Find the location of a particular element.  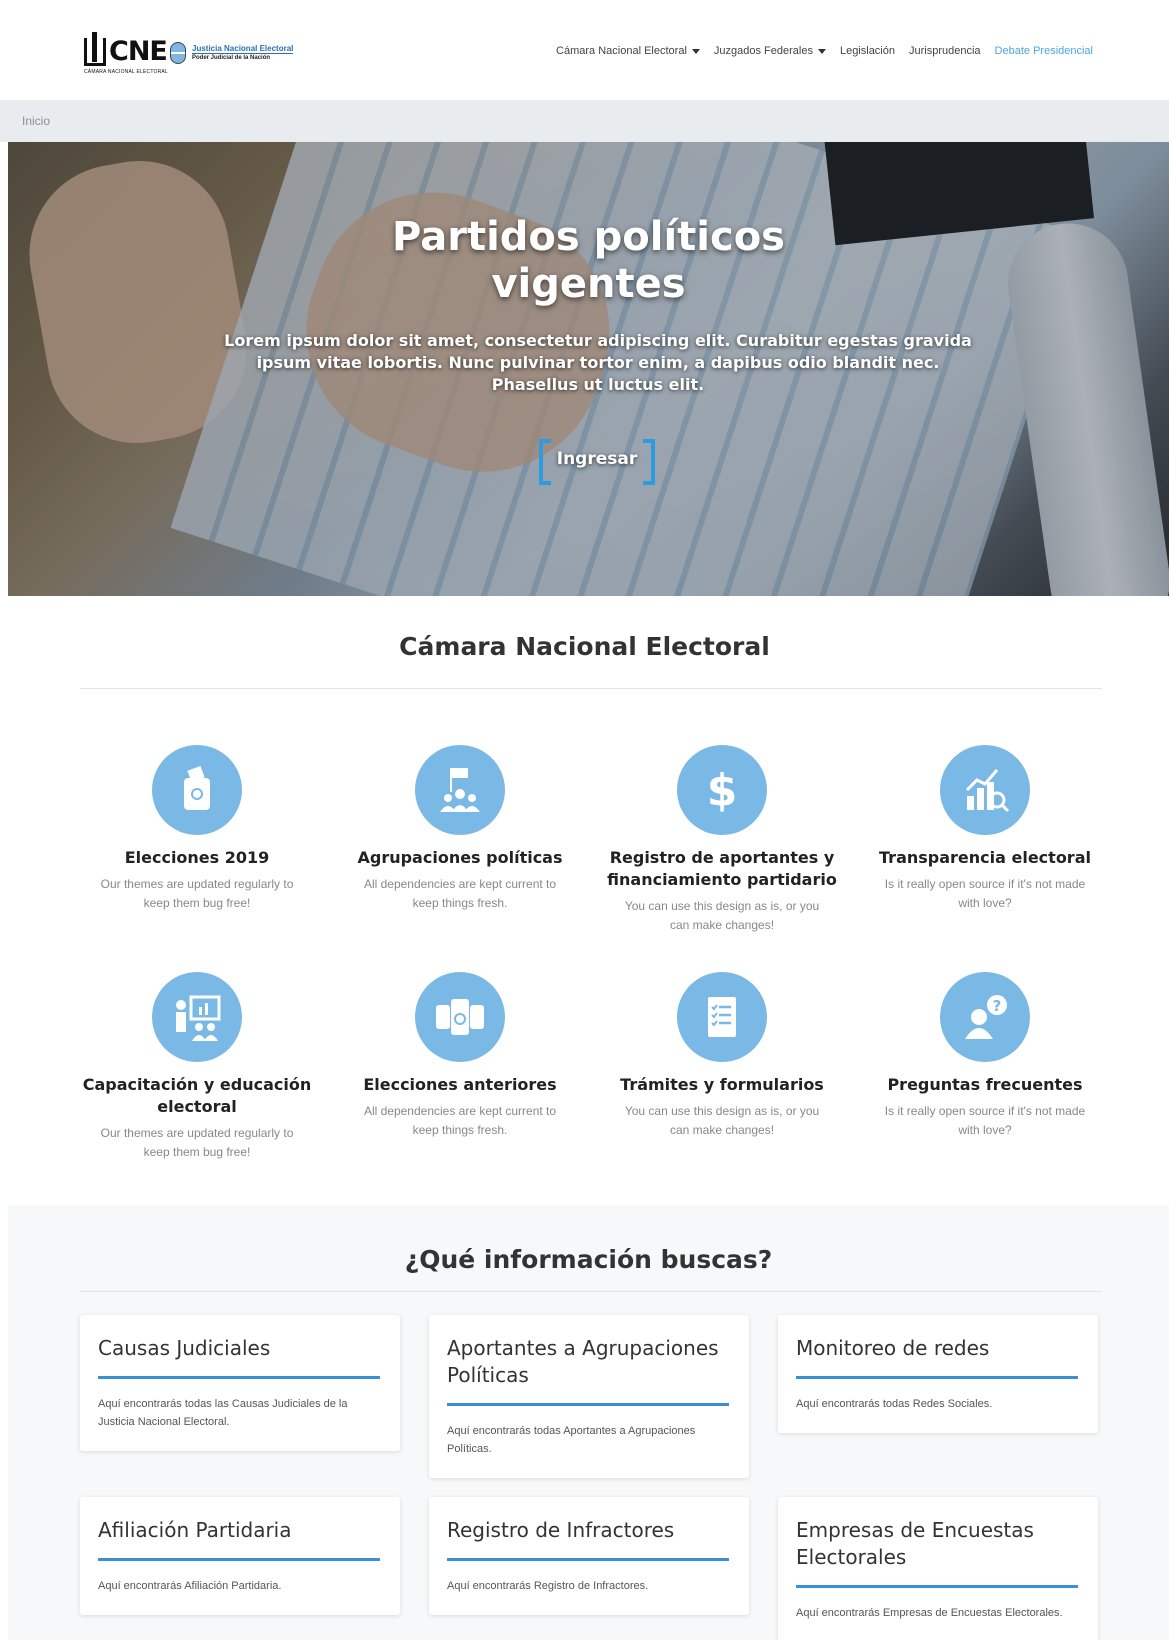

nav-item-label: Juzgados Federales is located at coordinates (763, 51).